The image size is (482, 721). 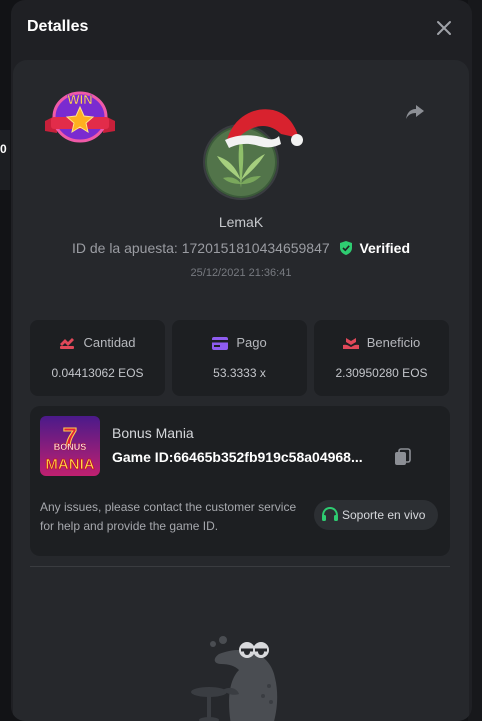 I want to click on bet-id-label: ID de la apuesta:, so click(x=124, y=248).